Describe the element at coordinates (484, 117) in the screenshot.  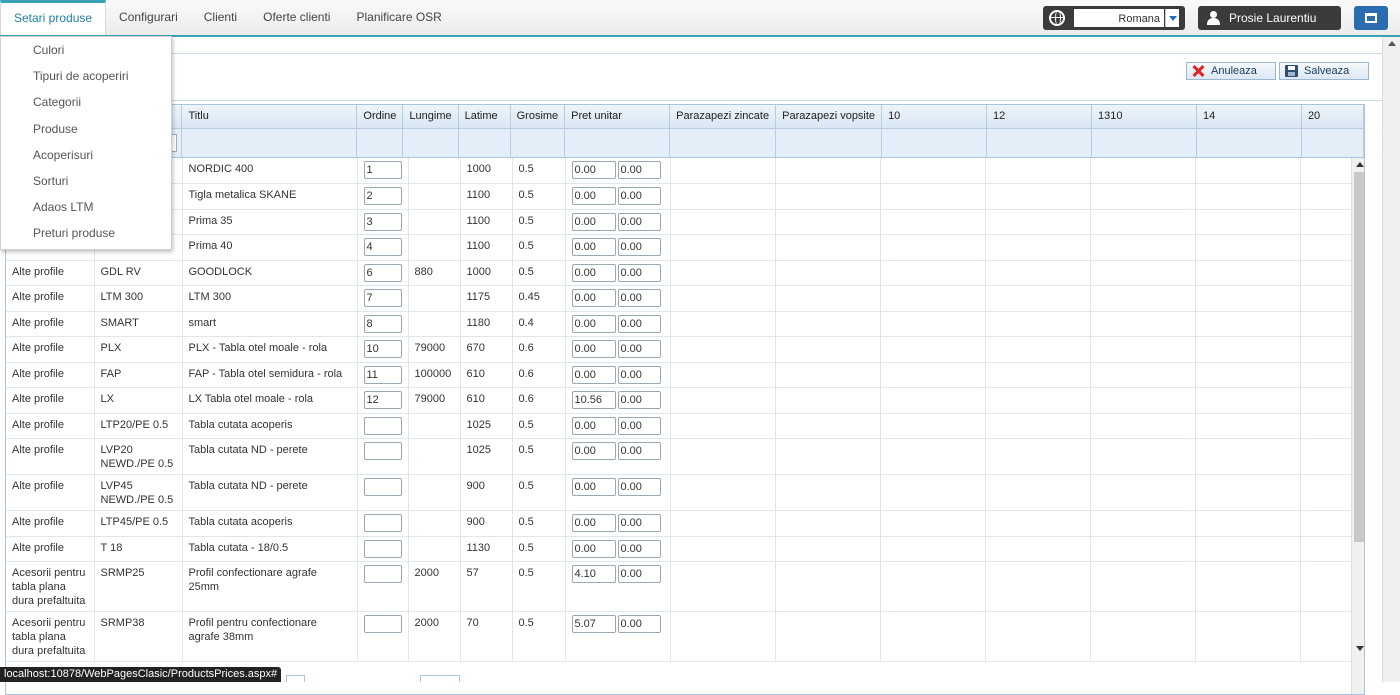
I see `column-header-latime: Latime` at that location.